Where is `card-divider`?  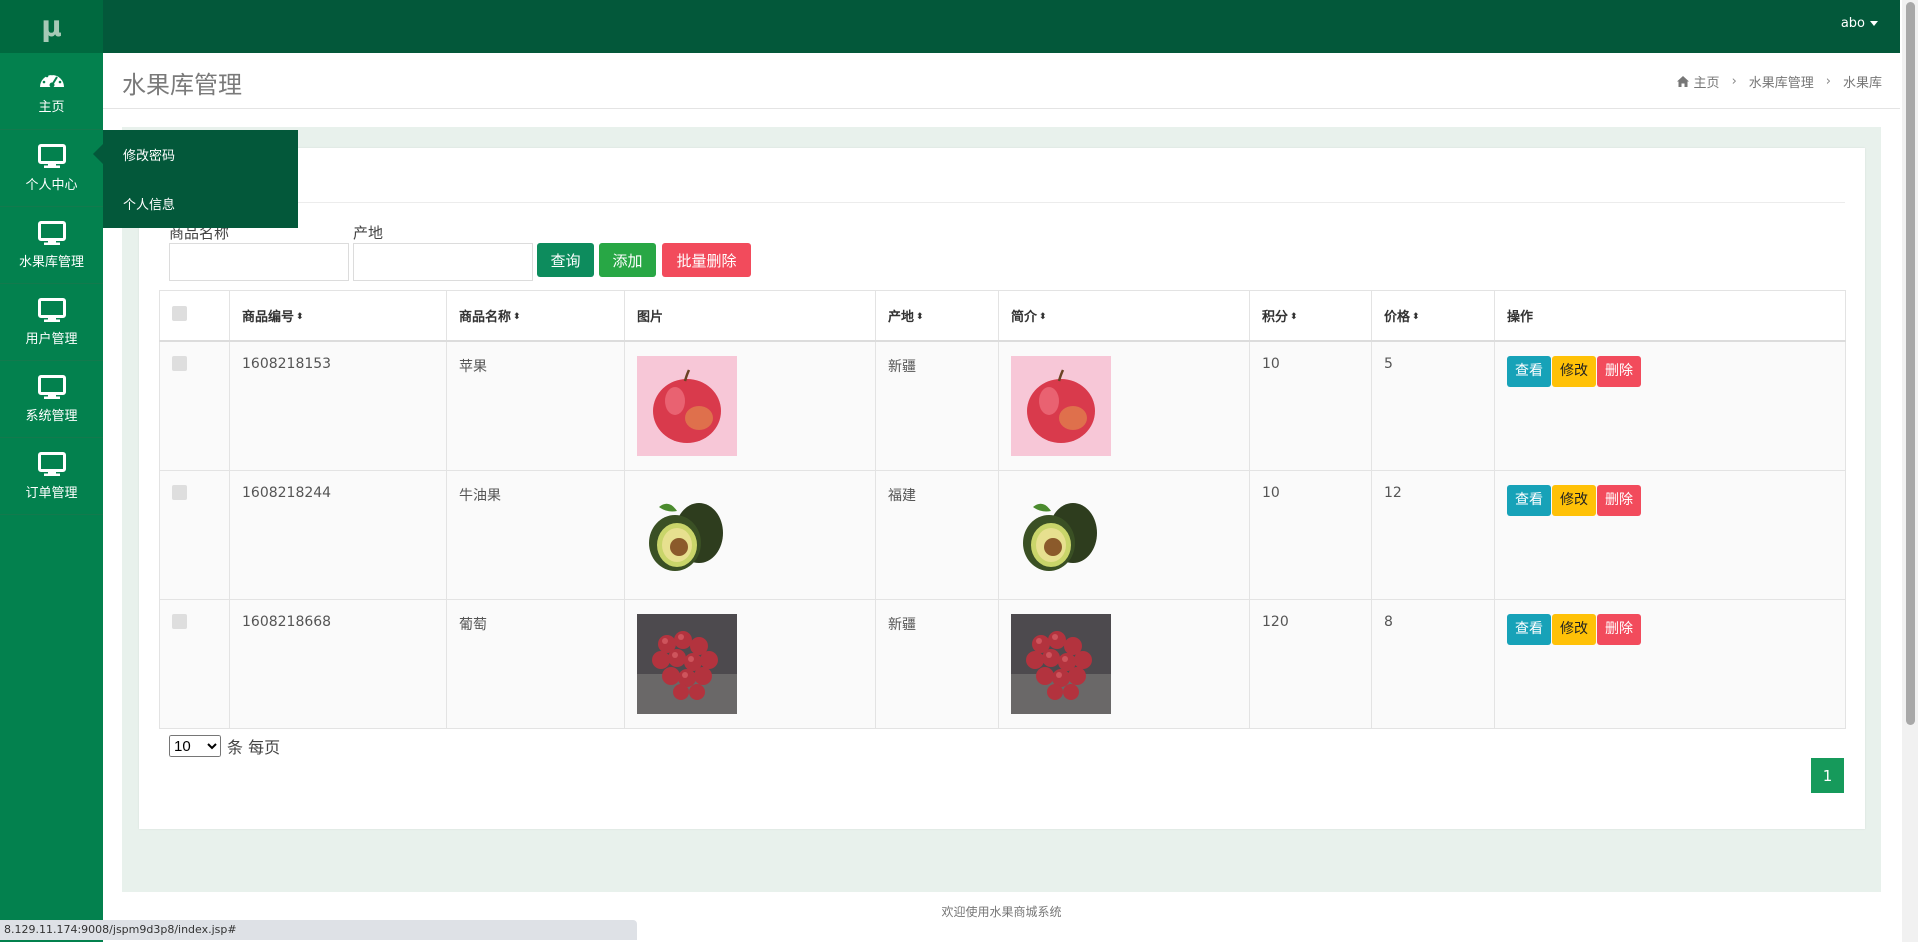 card-divider is located at coordinates (992, 202).